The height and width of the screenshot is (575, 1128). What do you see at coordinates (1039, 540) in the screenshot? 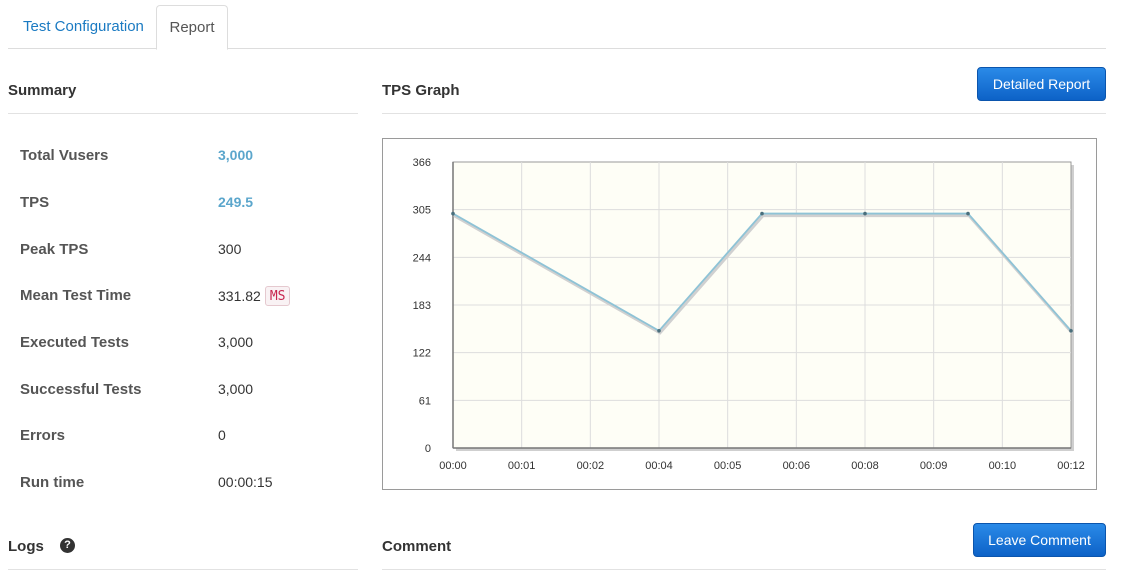
I see `leave-comment-button: Leave Comment` at bounding box center [1039, 540].